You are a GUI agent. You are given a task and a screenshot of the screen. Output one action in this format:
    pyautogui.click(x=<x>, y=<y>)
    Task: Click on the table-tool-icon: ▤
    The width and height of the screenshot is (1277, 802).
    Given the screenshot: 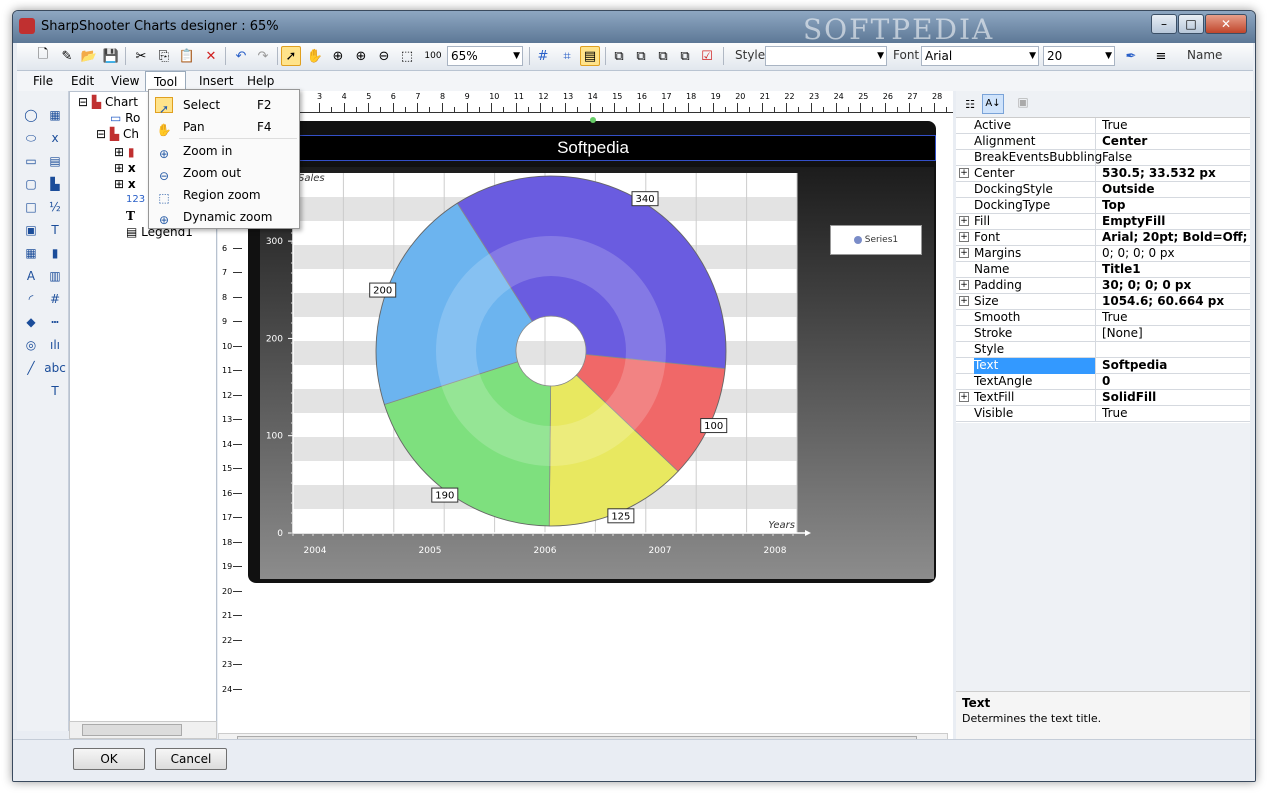 What is the action you would take?
    pyautogui.click(x=55, y=161)
    